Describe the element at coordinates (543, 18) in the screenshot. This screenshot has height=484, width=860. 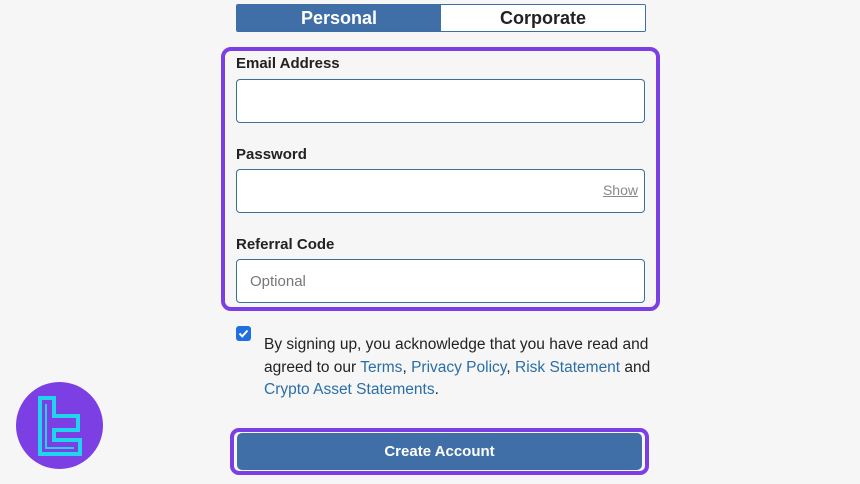
I see `tab-corporate: Corporate` at that location.